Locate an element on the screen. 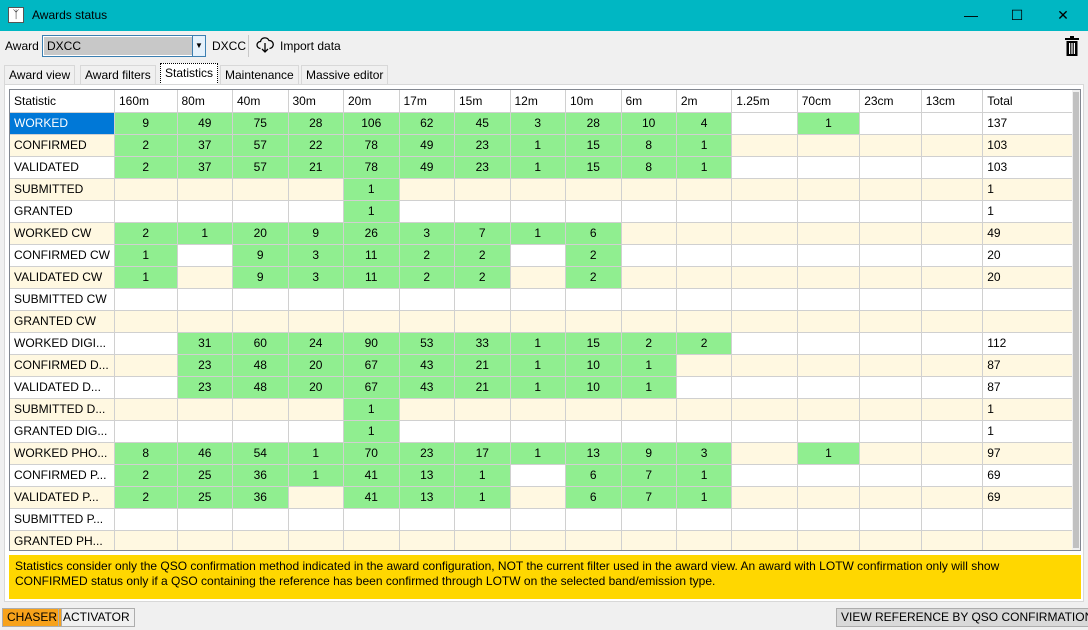 This screenshot has height=630, width=1088. table-cell: 57 is located at coordinates (260, 167).